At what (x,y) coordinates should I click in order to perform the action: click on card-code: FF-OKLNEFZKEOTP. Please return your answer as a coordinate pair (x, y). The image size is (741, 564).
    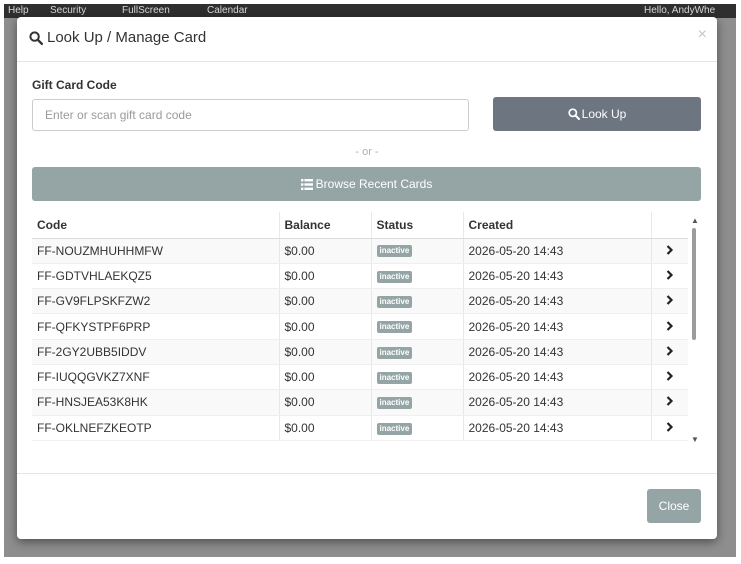
    Looking at the image, I should click on (156, 428).